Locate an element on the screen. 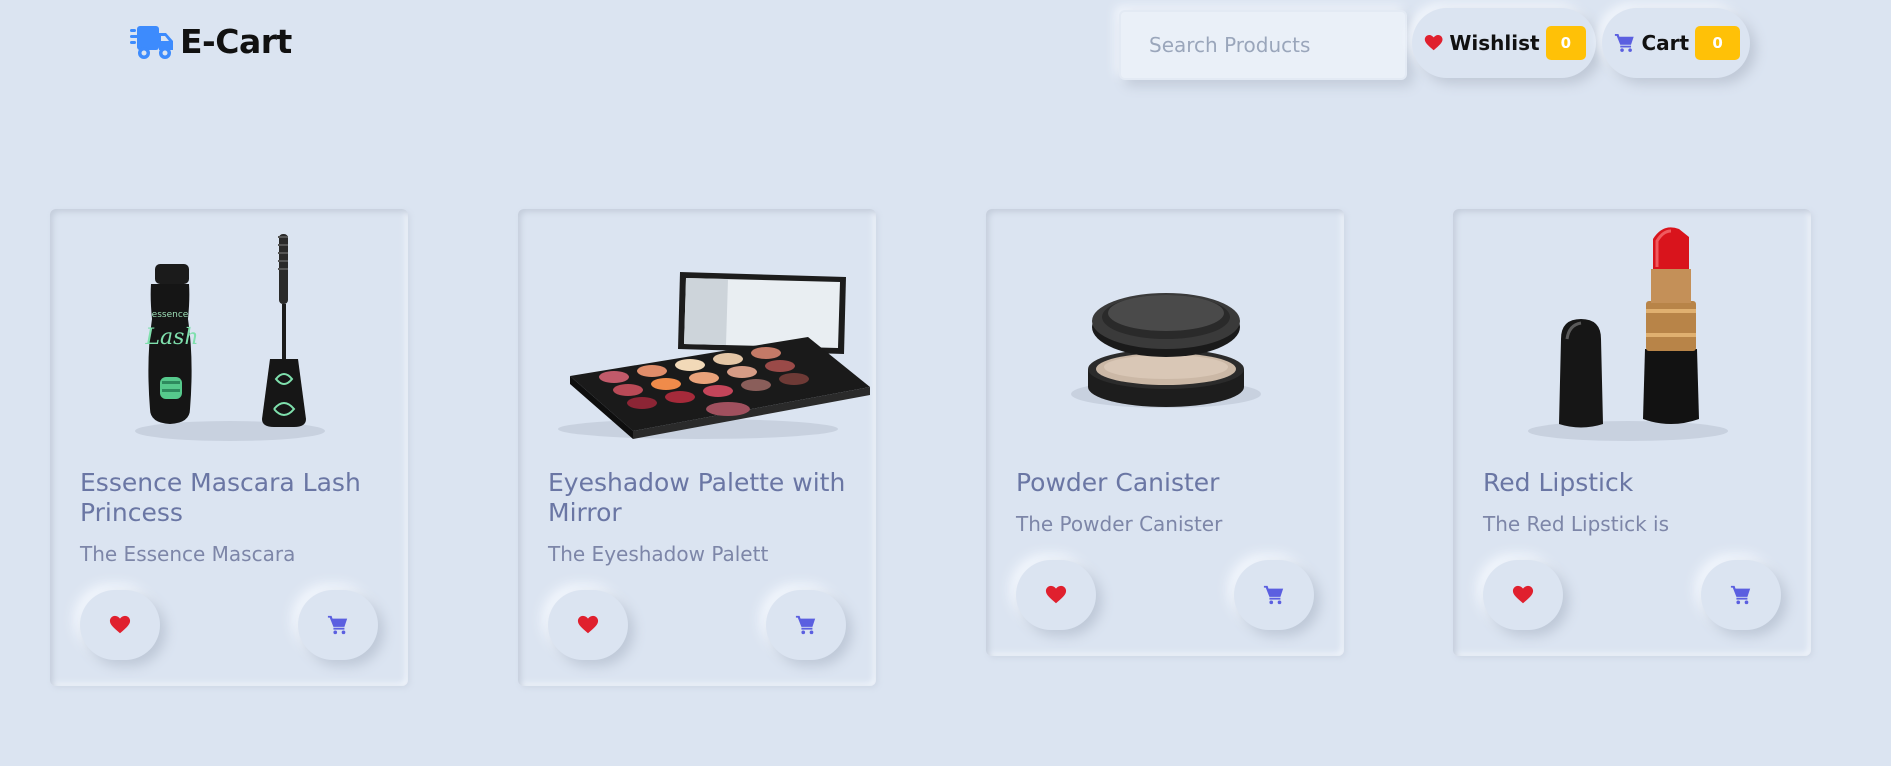 The image size is (1891, 766). wishlist-button: Wishlist 0 is located at coordinates (1504, 43).